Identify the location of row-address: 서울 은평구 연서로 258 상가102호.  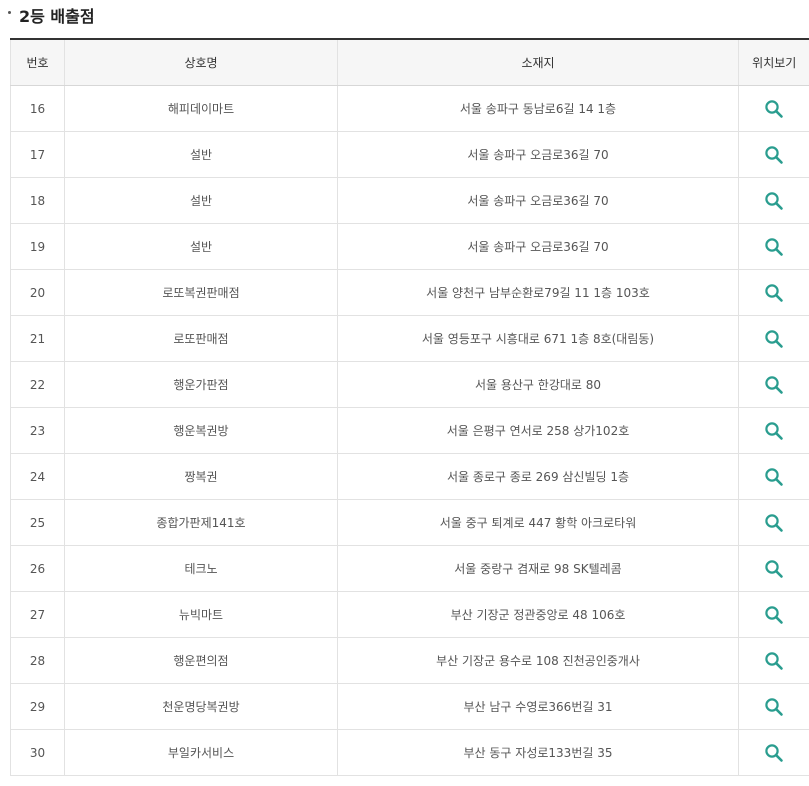
(538, 430).